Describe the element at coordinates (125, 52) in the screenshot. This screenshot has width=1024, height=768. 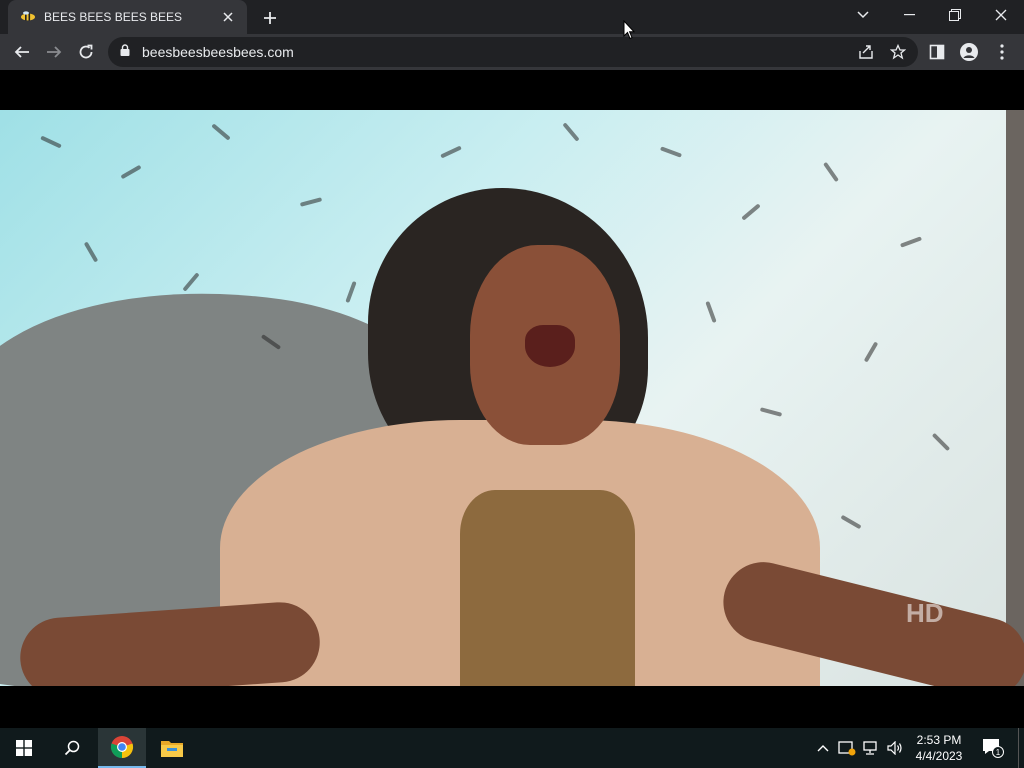
I see `lock-icon` at that location.